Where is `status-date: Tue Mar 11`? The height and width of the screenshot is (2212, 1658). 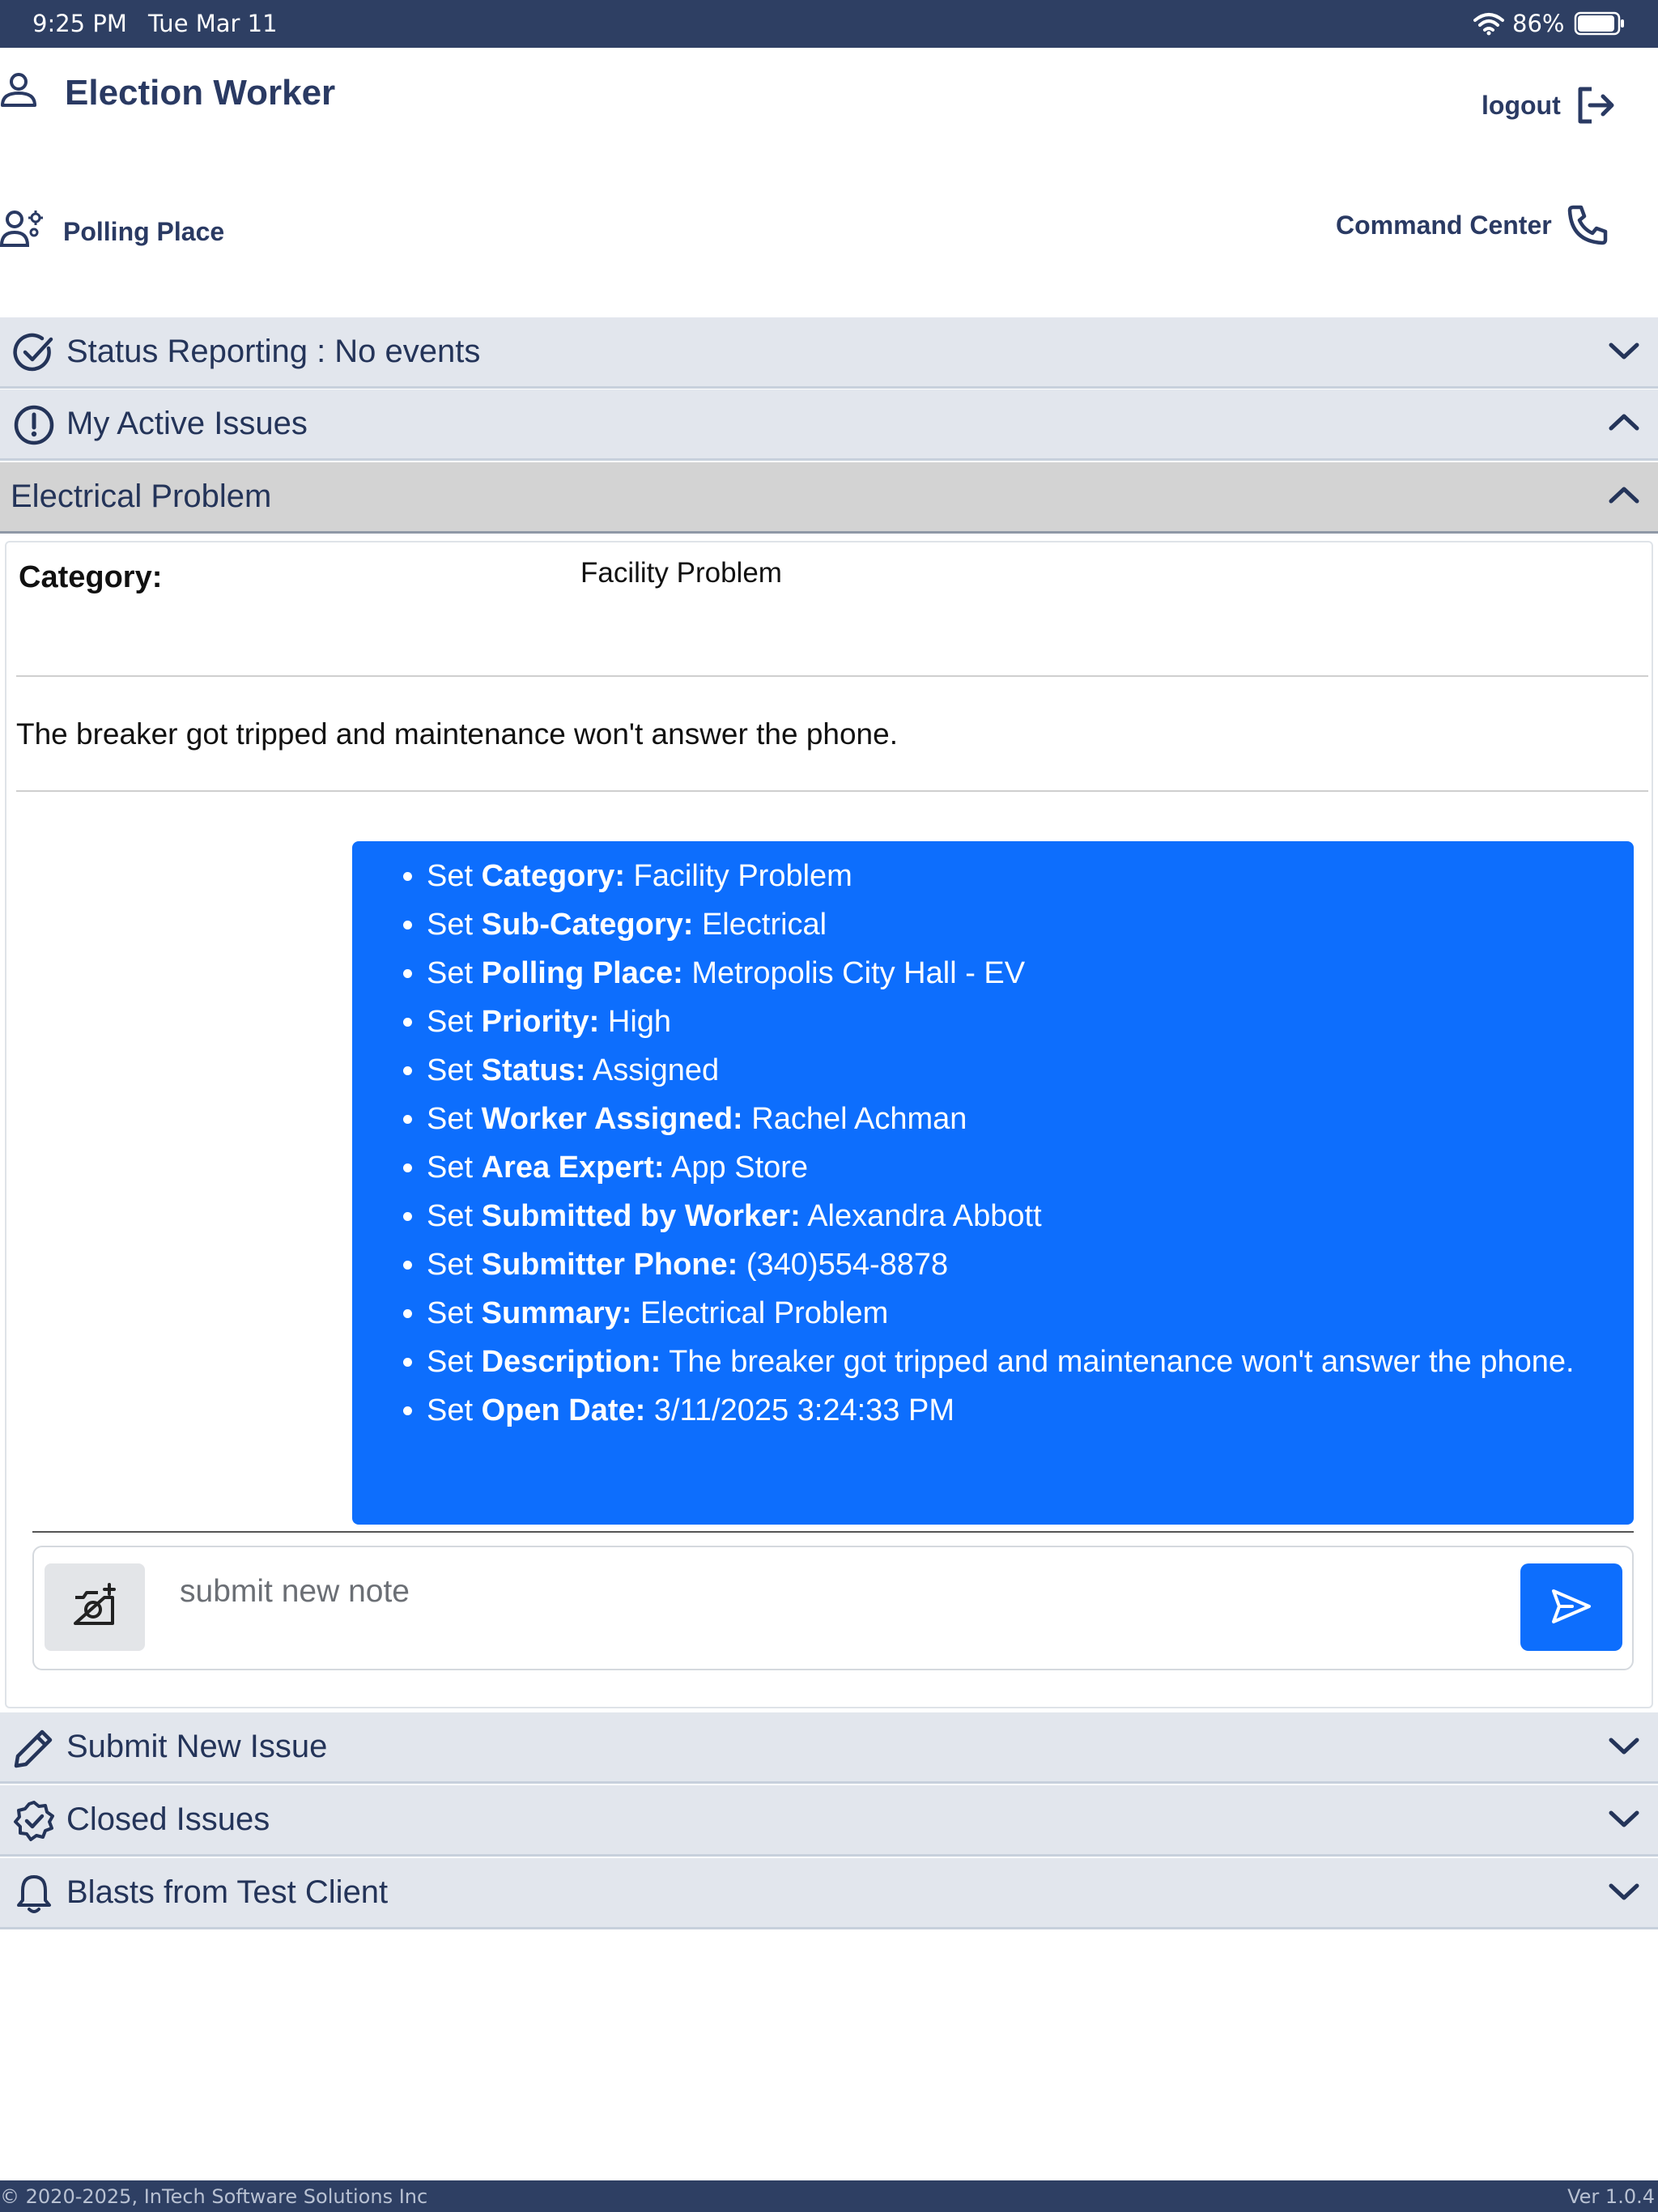 status-date: Tue Mar 11 is located at coordinates (213, 24).